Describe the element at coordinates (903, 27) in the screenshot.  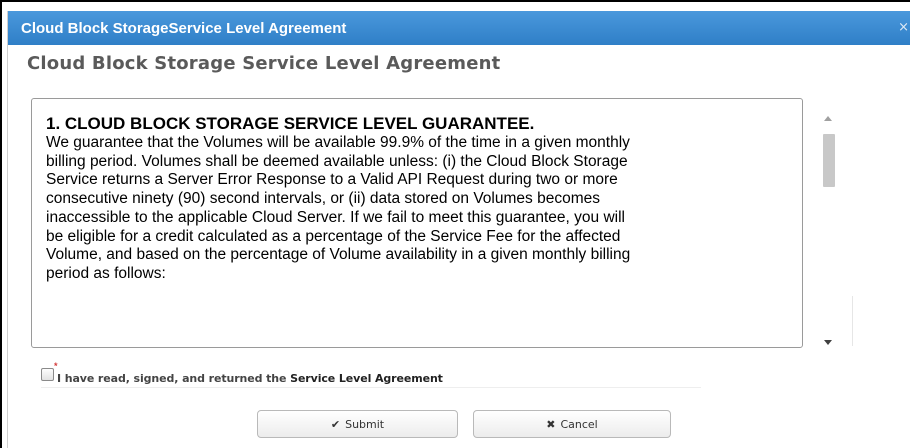
I see `close-icon: ×` at that location.